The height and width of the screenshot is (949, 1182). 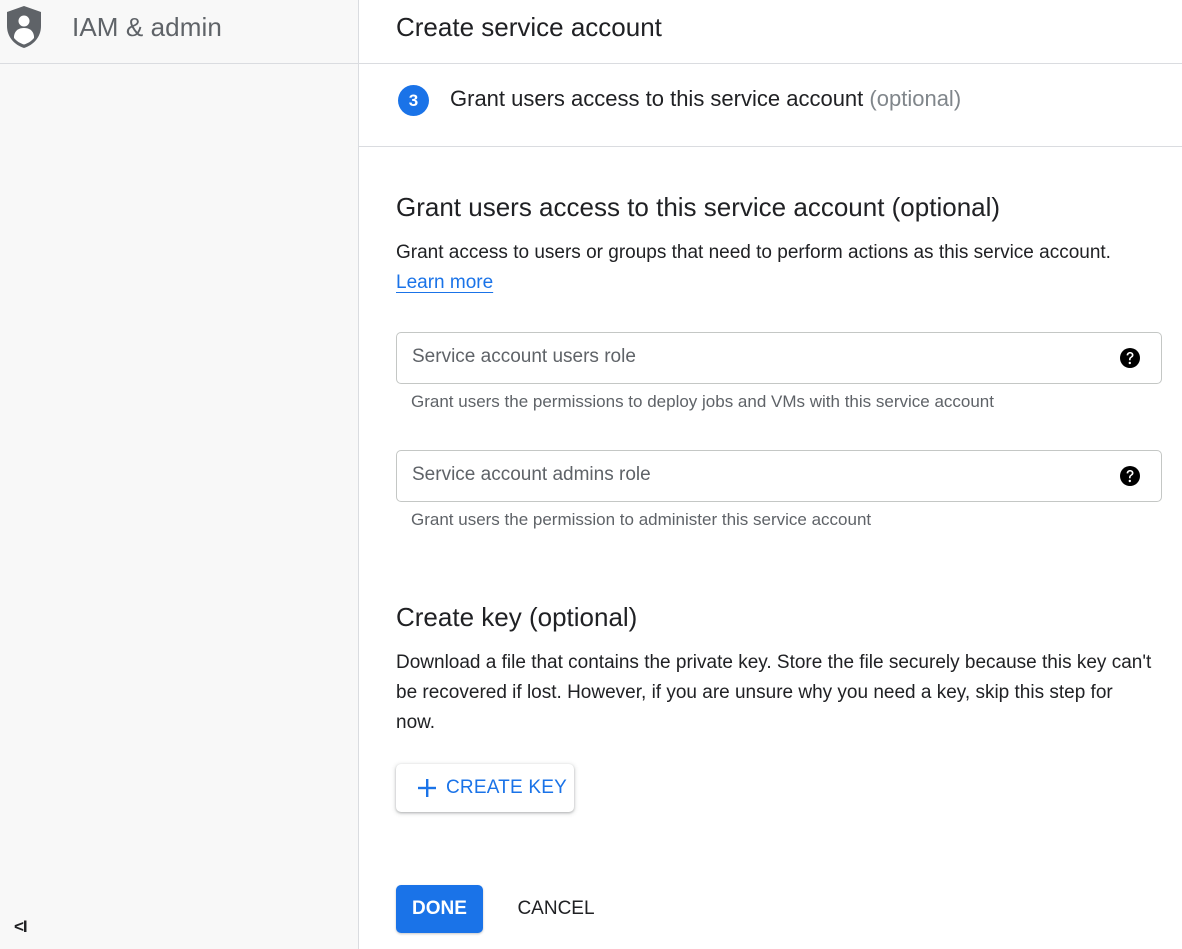 What do you see at coordinates (506, 787) in the screenshot?
I see `create-key-label: CREATE KEY` at bounding box center [506, 787].